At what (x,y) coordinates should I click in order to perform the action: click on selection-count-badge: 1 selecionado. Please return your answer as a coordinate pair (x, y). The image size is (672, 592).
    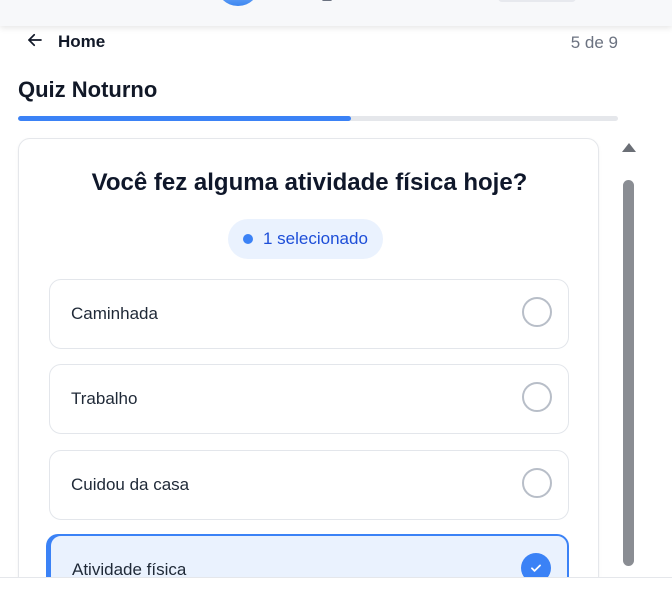
    Looking at the image, I should click on (305, 239).